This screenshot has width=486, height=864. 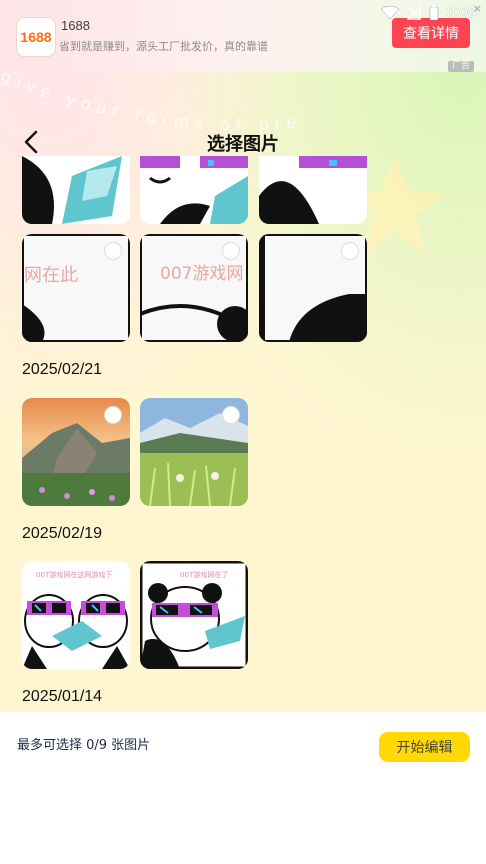 I want to click on svg-text: 007游戏网在了, so click(x=204, y=574).